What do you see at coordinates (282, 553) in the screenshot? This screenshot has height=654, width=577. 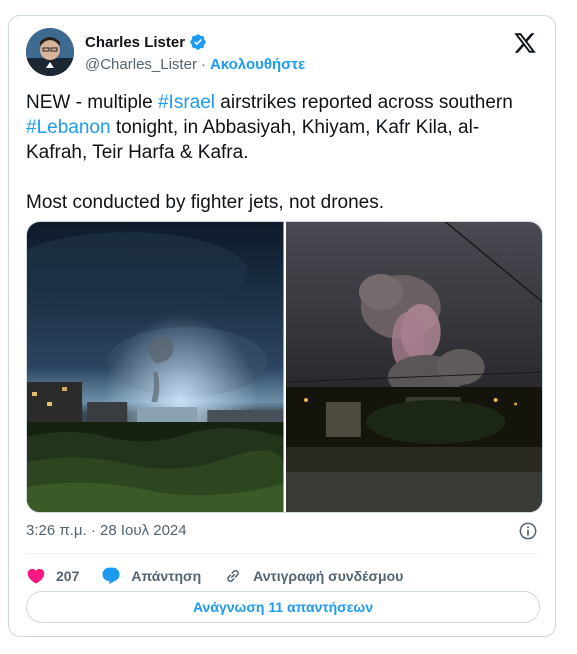 I see `divider` at bounding box center [282, 553].